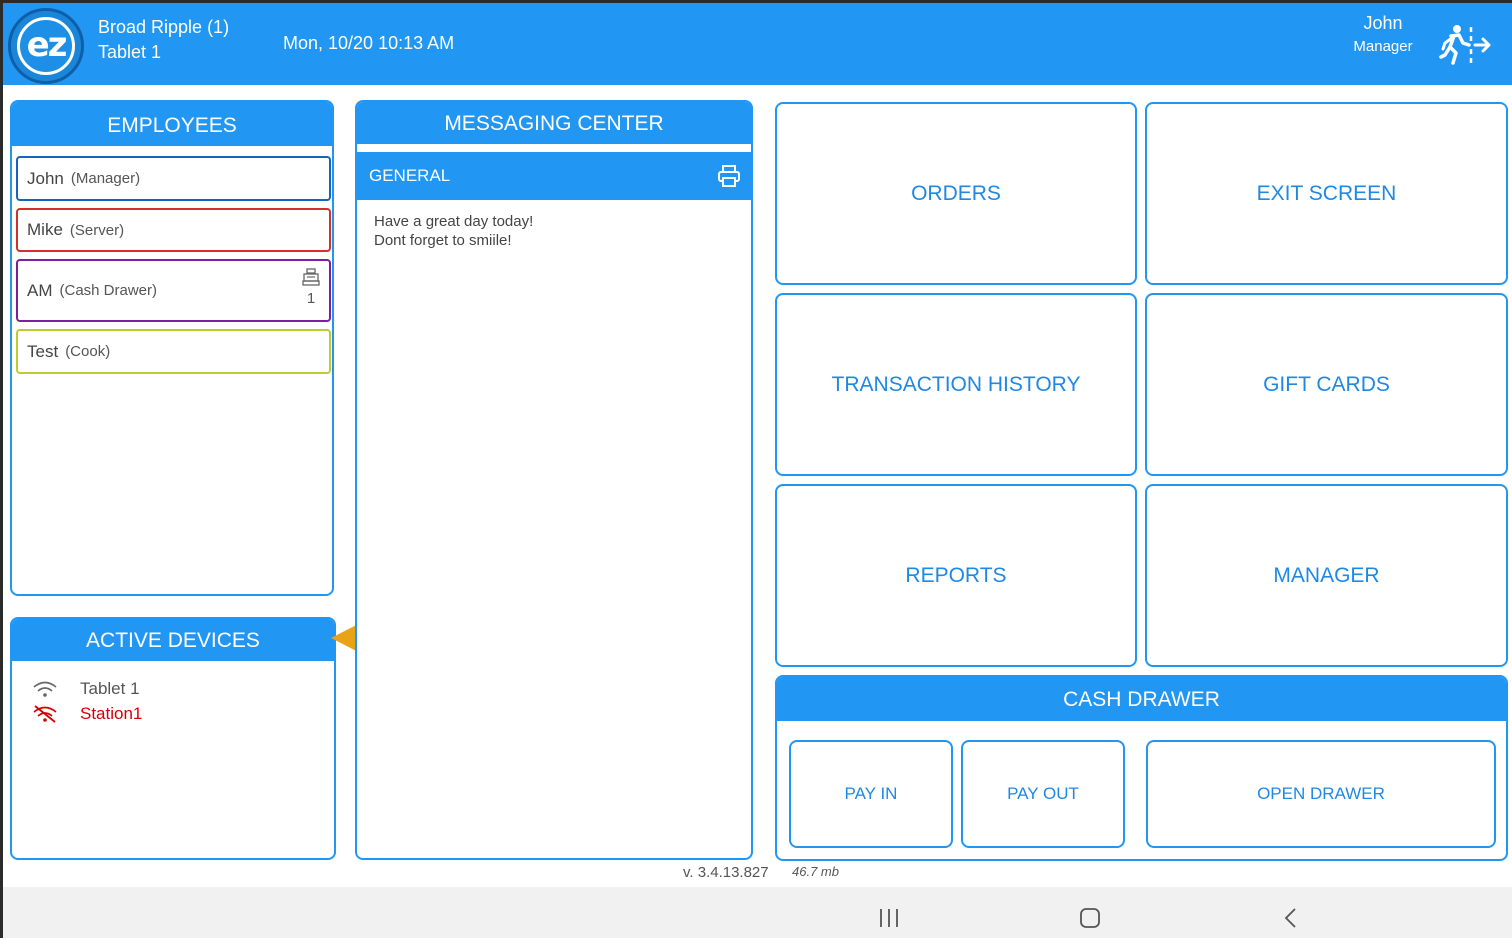 The width and height of the screenshot is (1512, 938). I want to click on orders-button: ORDERS, so click(956, 193).